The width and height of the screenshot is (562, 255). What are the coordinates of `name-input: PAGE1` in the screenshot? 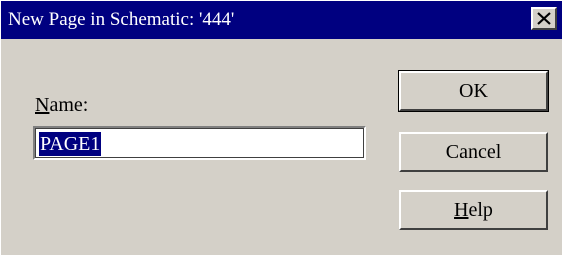 It's located at (199, 143).